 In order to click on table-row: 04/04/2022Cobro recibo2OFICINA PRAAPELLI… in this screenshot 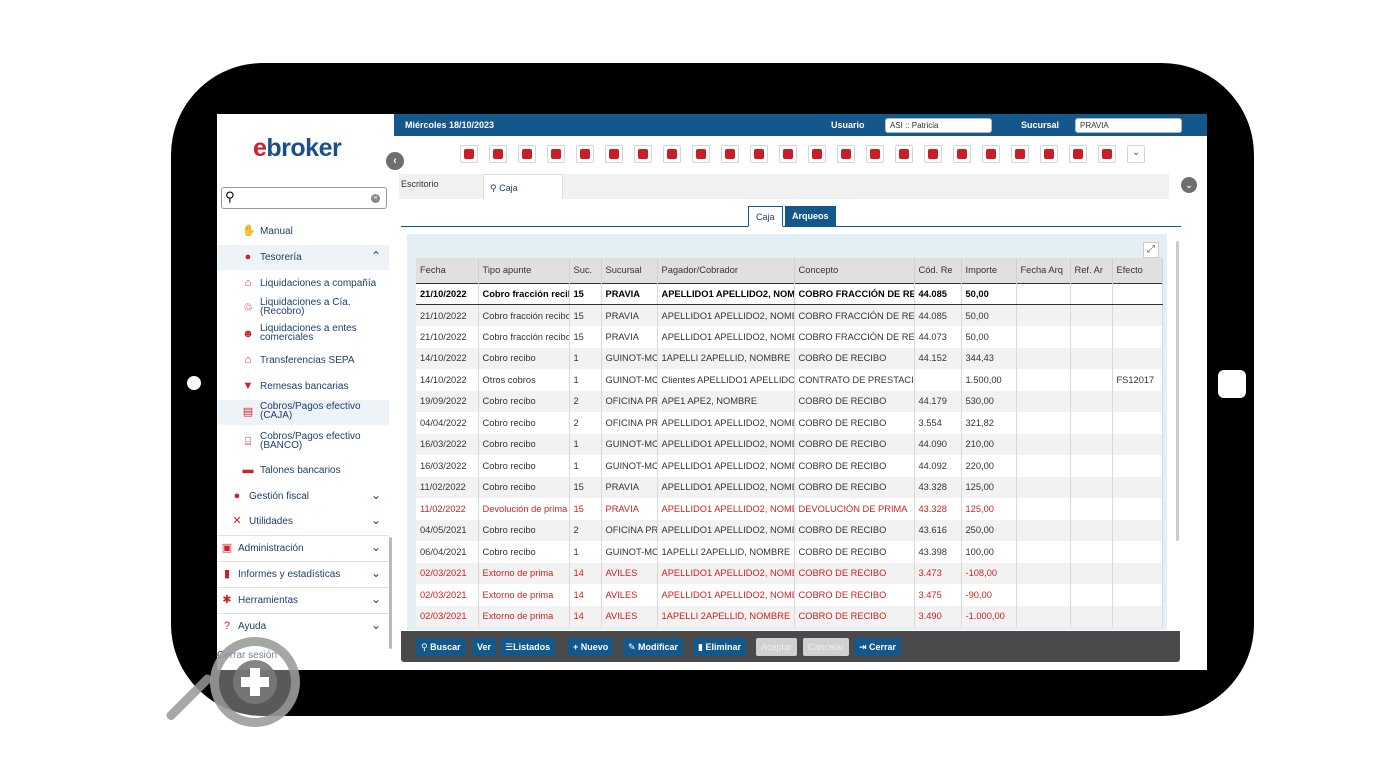, I will do `click(789, 423)`.